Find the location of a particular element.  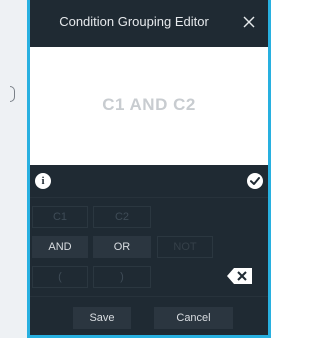

cancel-button: Cancel is located at coordinates (193, 318).